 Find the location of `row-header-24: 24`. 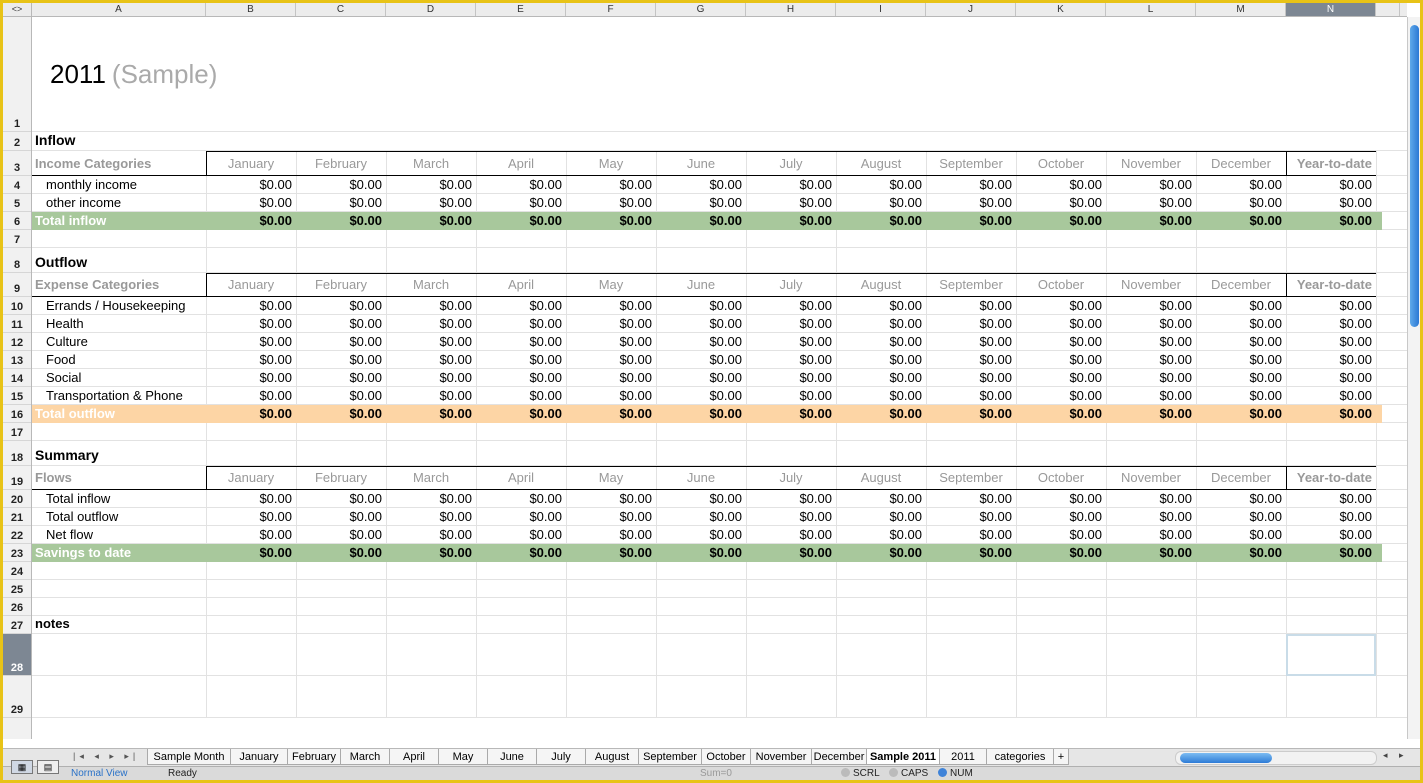

row-header-24: 24 is located at coordinates (17, 571).